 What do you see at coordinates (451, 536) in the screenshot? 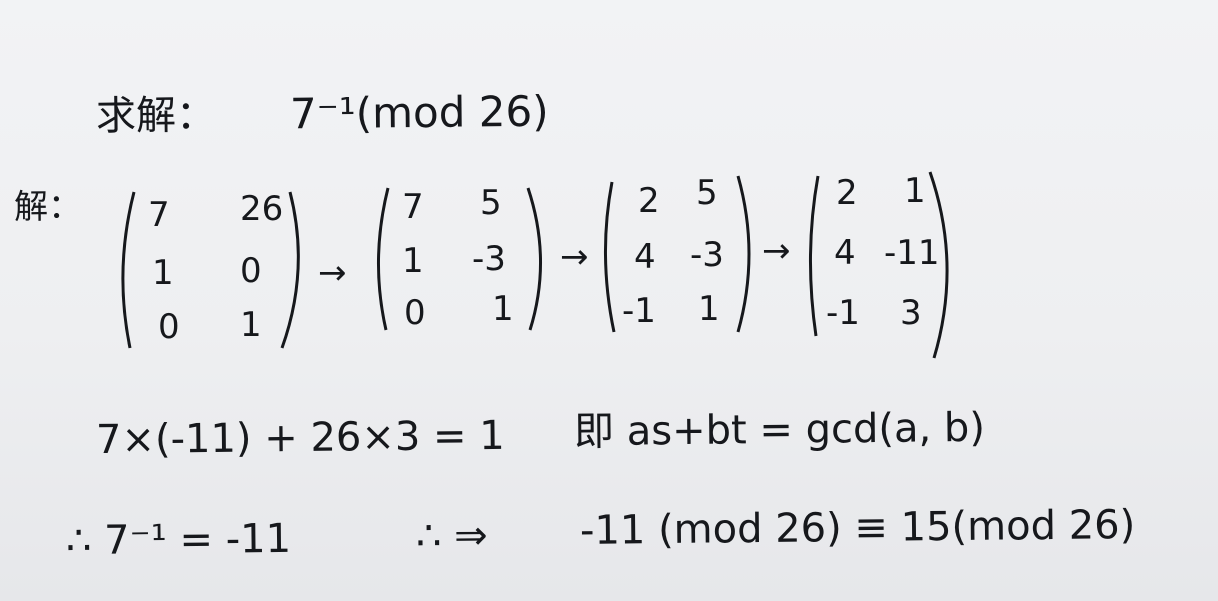
I see `conclusion-implies: ∴ ⇒` at bounding box center [451, 536].